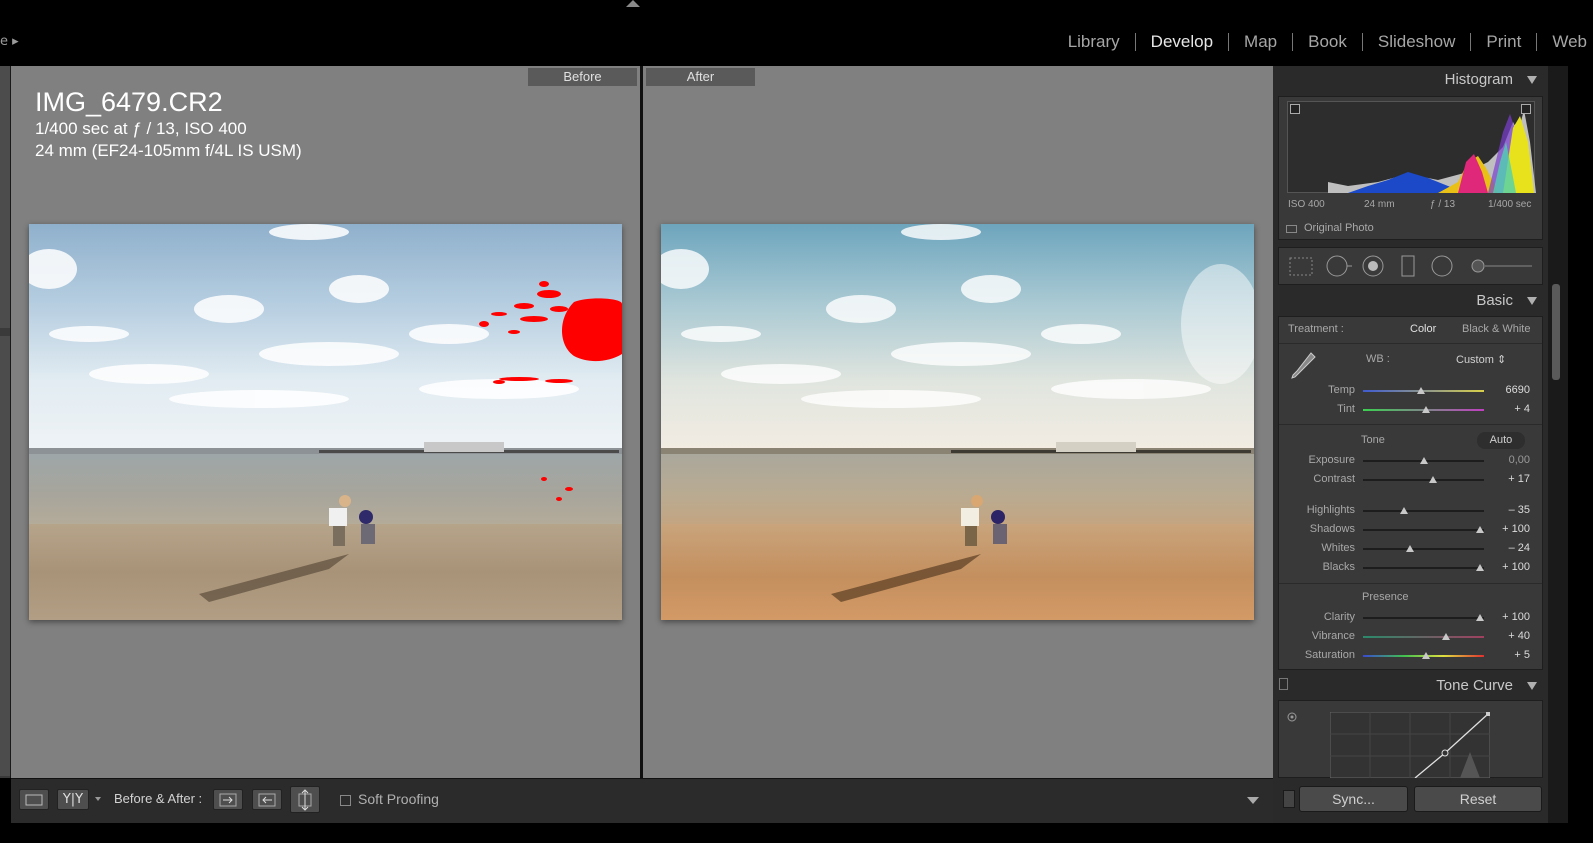 The height and width of the screenshot is (843, 1593). Describe the element at coordinates (1338, 548) in the screenshot. I see `whites-slider-label: Whites` at that location.